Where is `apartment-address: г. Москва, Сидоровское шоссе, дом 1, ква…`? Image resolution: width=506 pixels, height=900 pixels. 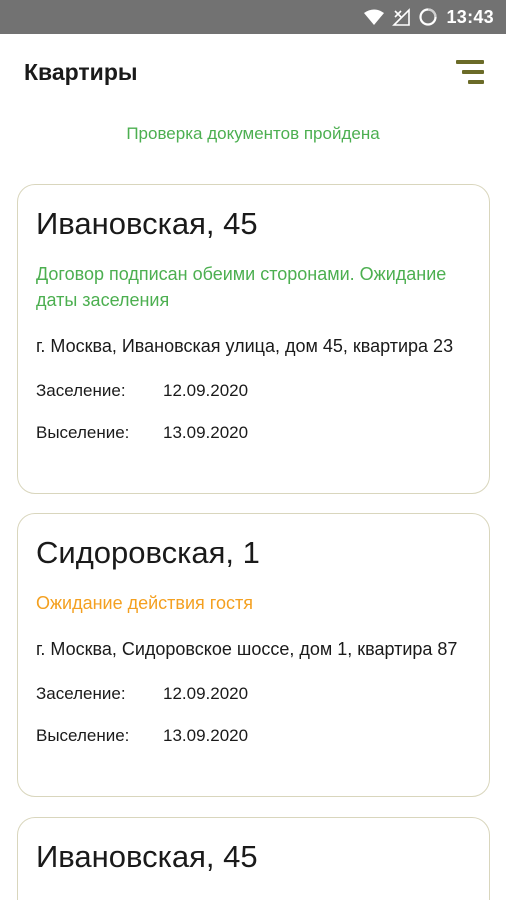 apartment-address: г. Москва, Сидоровское шоссе, дом 1, ква… is located at coordinates (247, 649).